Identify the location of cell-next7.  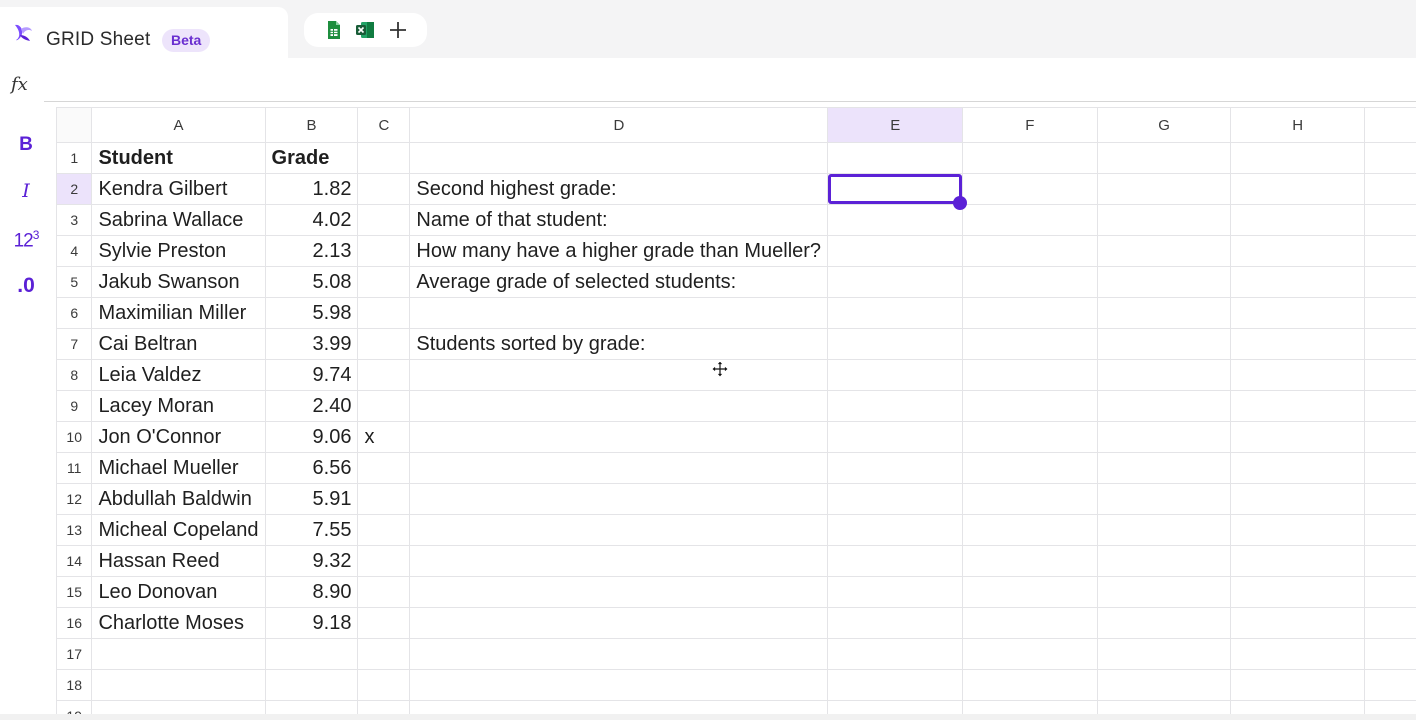
(1390, 344).